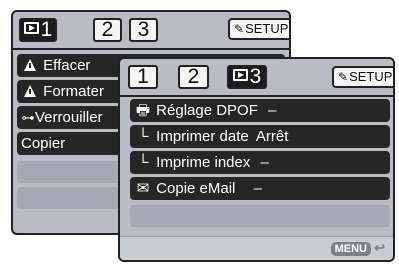 This screenshot has width=399, height=267. What do you see at coordinates (260, 162) in the screenshot?
I see `menu-item-imprime-index: └ Imprime index –` at bounding box center [260, 162].